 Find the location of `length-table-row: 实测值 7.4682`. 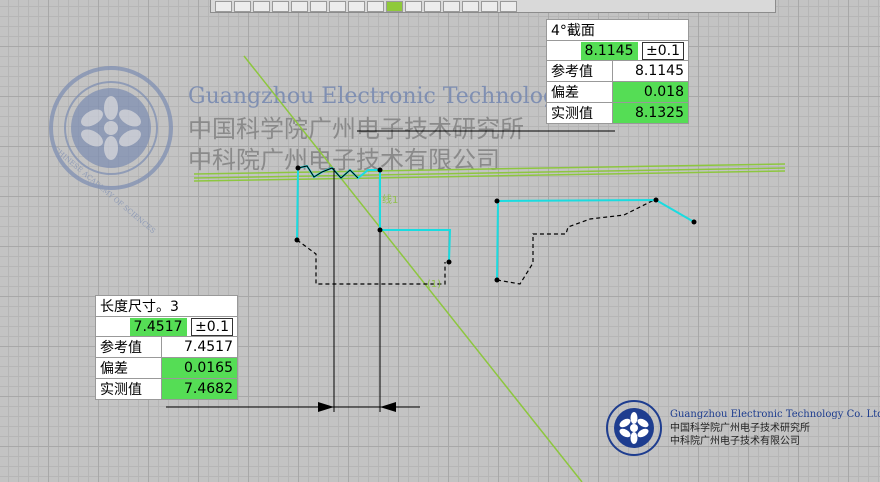

length-table-row: 实测值 7.4682 is located at coordinates (166, 389).